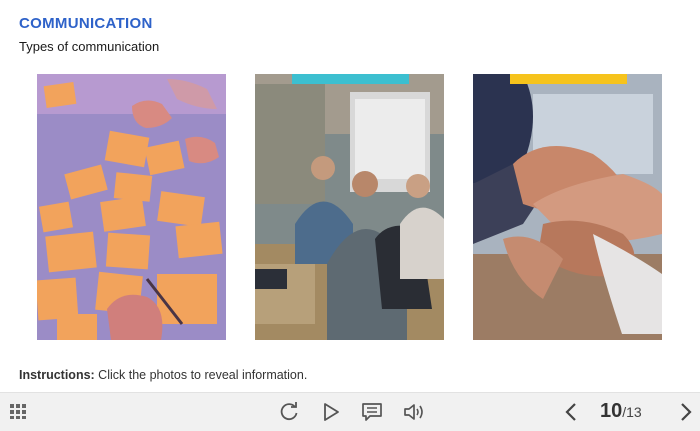 The height and width of the screenshot is (431, 700). What do you see at coordinates (201, 375) in the screenshot?
I see `instructions-text: Click the photos to reveal information.` at bounding box center [201, 375].